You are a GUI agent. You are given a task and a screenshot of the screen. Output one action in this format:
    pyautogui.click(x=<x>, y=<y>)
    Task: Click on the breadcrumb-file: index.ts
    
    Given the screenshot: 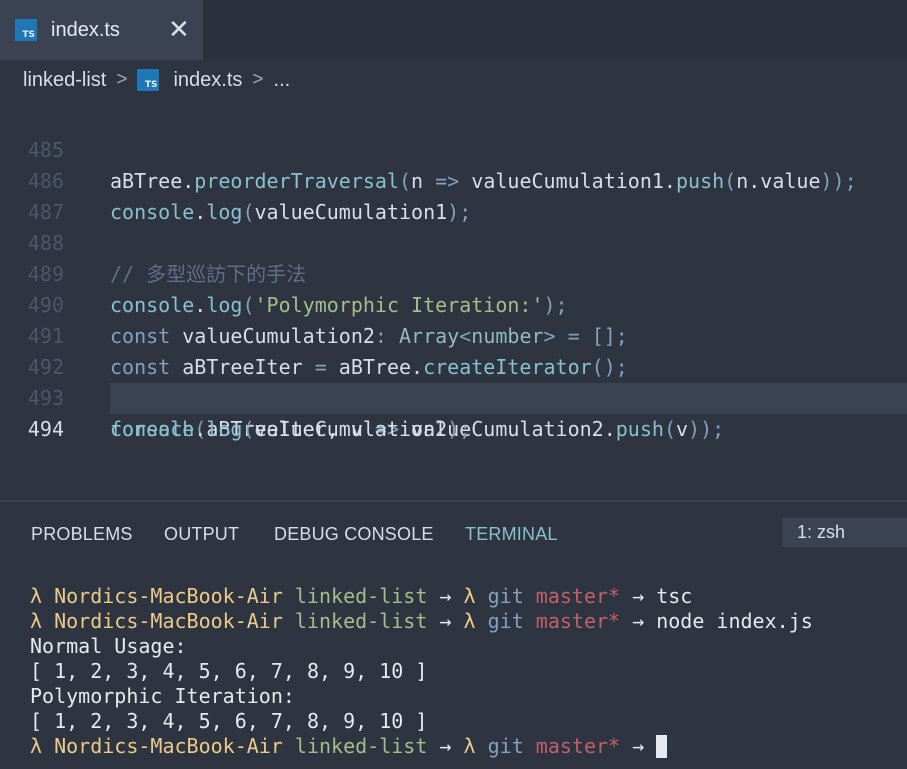 What is the action you would take?
    pyautogui.click(x=207, y=80)
    